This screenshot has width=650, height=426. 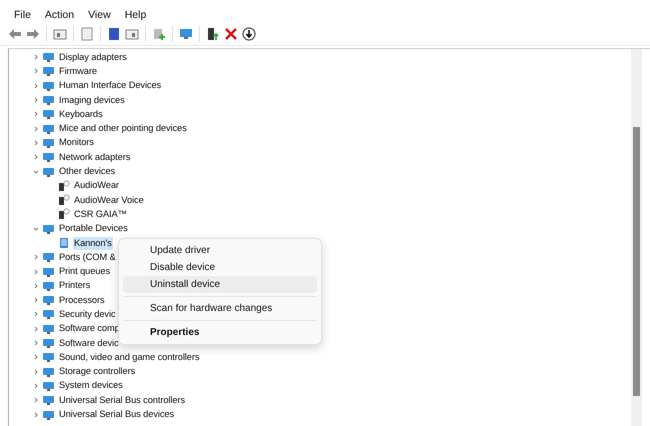 What do you see at coordinates (636, 237) in the screenshot?
I see `scrollbar` at bounding box center [636, 237].